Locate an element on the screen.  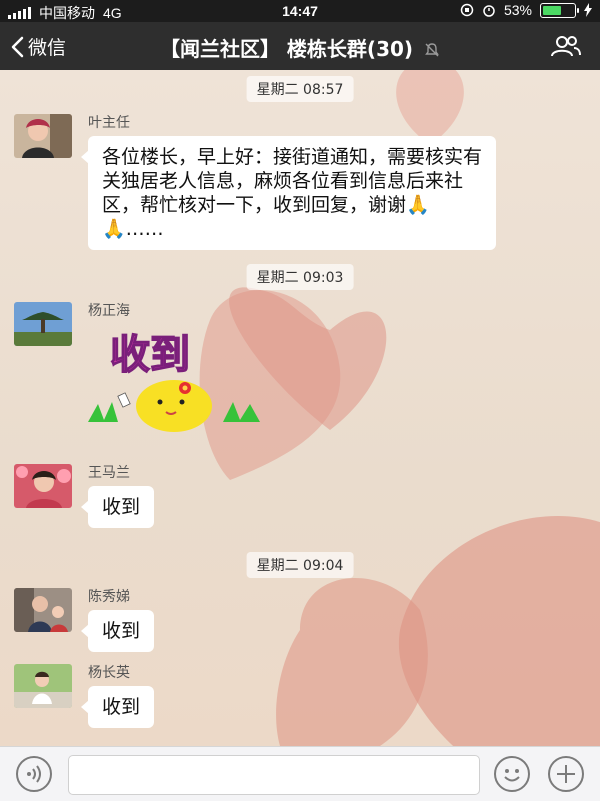
timestamp: 星期二 09:03 is located at coordinates (300, 277).